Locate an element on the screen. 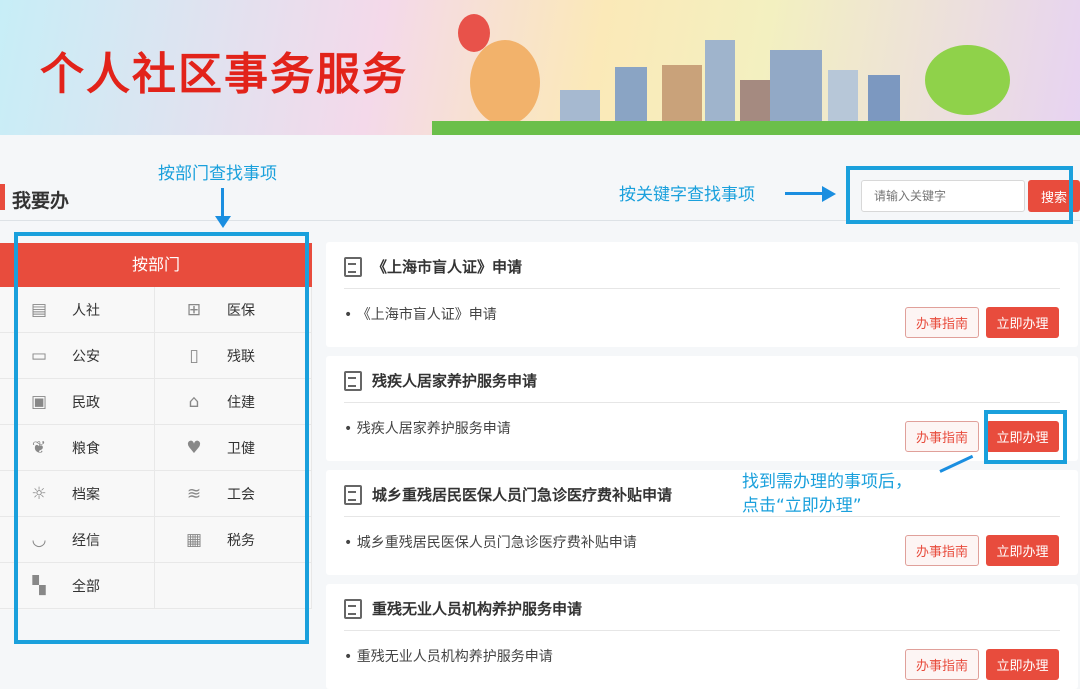 The height and width of the screenshot is (689, 1080). annotation-box-search is located at coordinates (959, 195).